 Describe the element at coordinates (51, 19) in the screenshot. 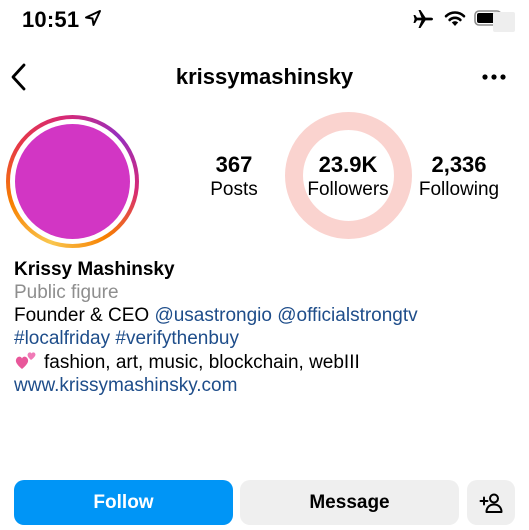

I see `status-time: 10:51` at that location.